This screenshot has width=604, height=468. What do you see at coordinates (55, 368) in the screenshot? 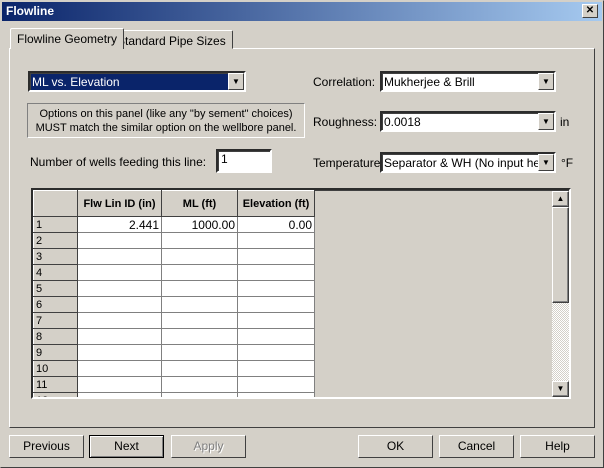
I see `row-header: 10` at bounding box center [55, 368].